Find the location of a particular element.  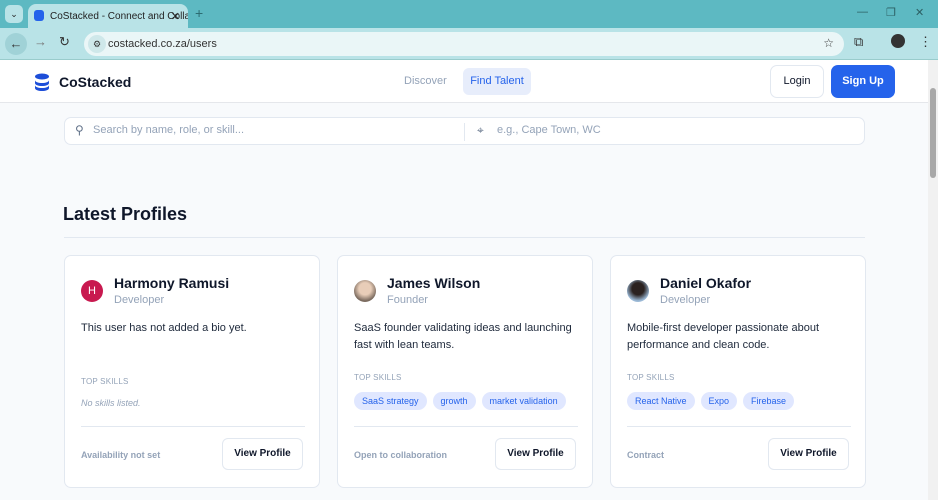

skill-chip: Firebase is located at coordinates (769, 401).